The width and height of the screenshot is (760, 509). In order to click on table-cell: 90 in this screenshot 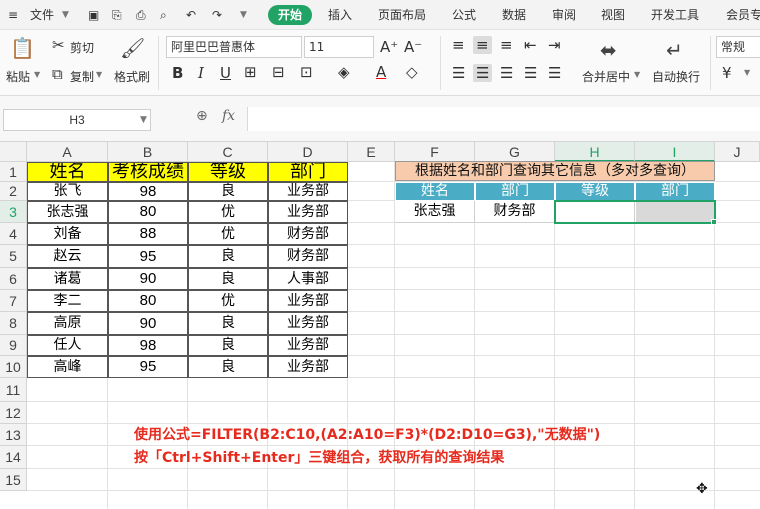, I will do `click(148, 323)`.